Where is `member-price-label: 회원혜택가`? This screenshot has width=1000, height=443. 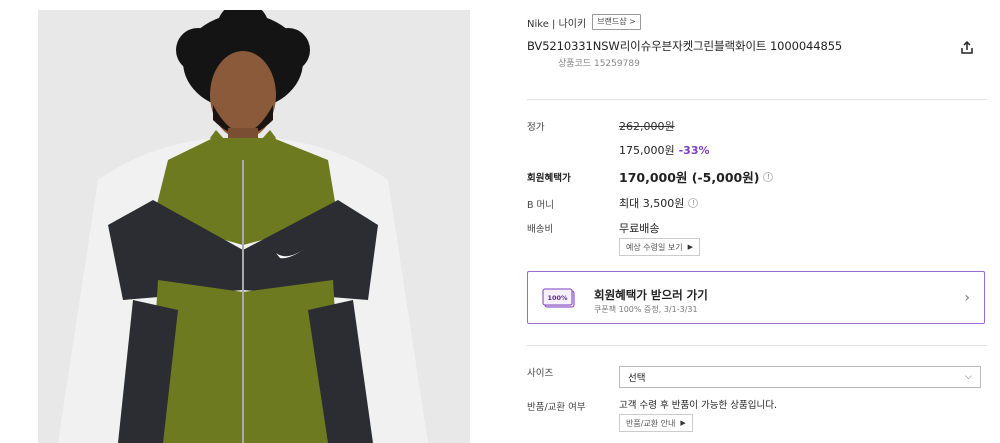
member-price-label: 회원혜택가 is located at coordinates (549, 178).